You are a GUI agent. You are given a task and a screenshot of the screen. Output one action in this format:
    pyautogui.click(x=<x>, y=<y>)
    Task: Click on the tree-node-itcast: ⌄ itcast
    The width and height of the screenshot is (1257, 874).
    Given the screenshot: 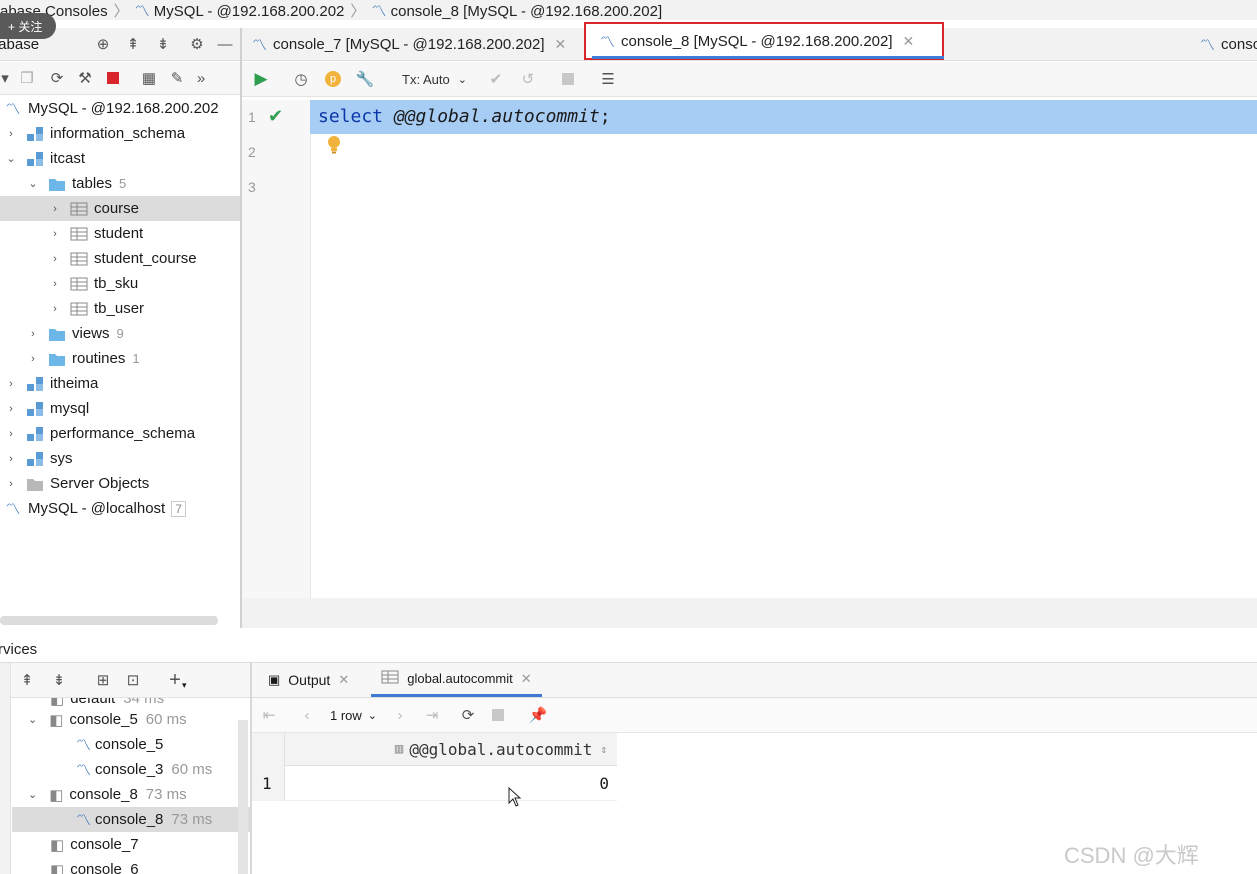 What is the action you would take?
    pyautogui.click(x=120, y=158)
    